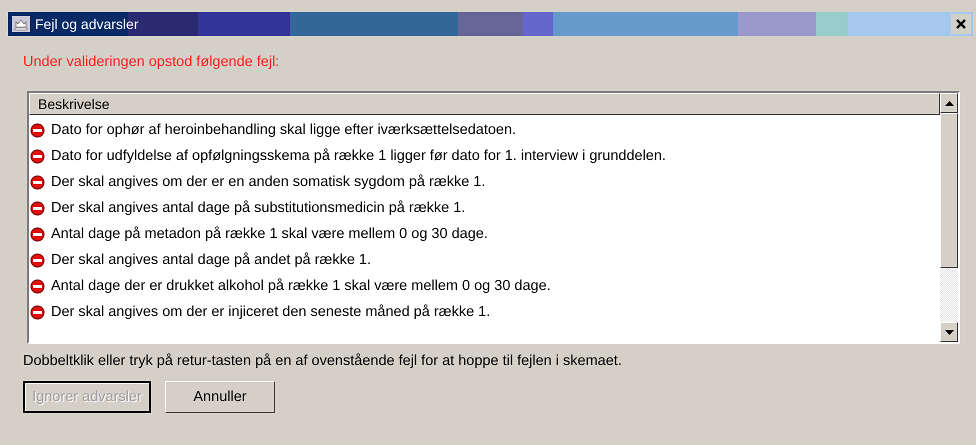 The height and width of the screenshot is (445, 976). What do you see at coordinates (211, 260) in the screenshot?
I see `error-message: Der skal angives antal dage på andet på række 1.` at bounding box center [211, 260].